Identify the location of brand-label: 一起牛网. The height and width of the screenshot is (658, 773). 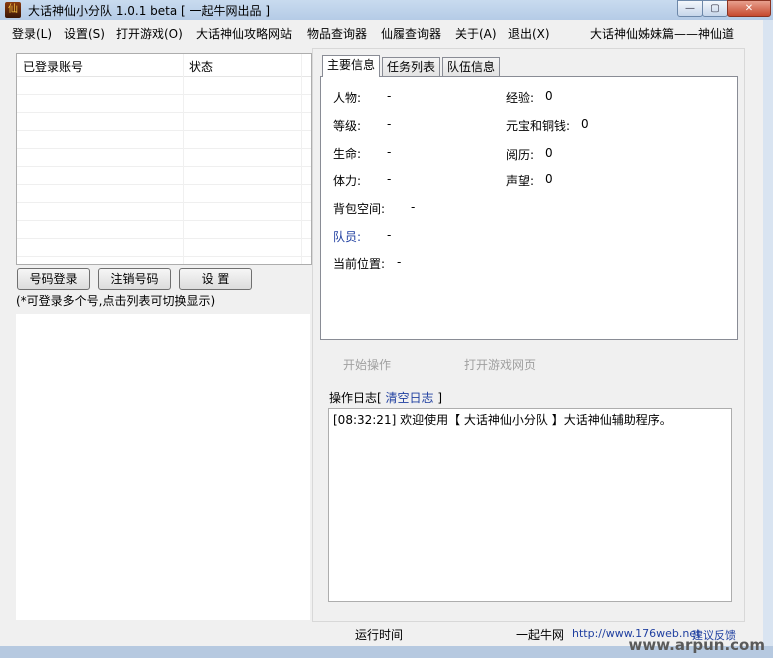
(540, 635).